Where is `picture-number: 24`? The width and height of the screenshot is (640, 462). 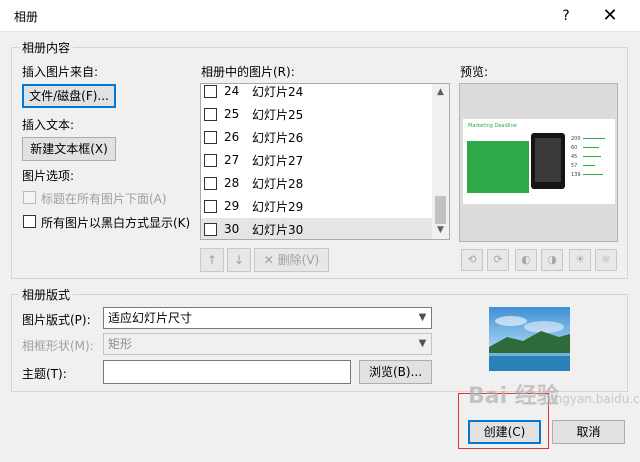 picture-number: 24 is located at coordinates (232, 91).